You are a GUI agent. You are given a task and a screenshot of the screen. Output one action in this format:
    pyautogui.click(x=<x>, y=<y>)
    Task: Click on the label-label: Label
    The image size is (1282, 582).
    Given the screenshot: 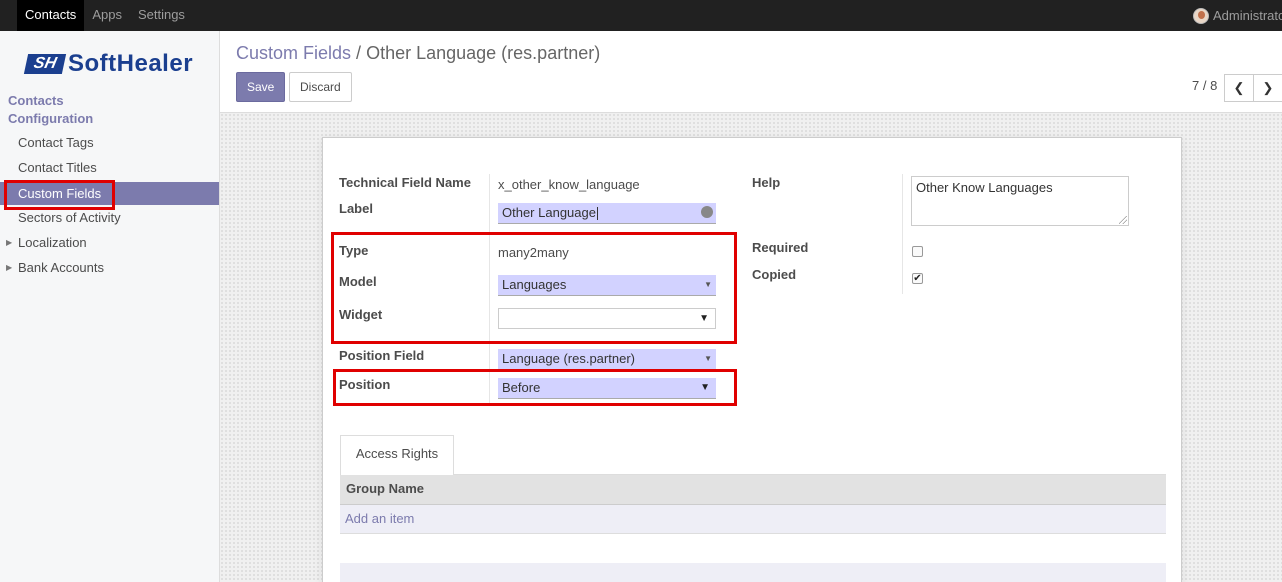 What is the action you would take?
    pyautogui.click(x=356, y=208)
    